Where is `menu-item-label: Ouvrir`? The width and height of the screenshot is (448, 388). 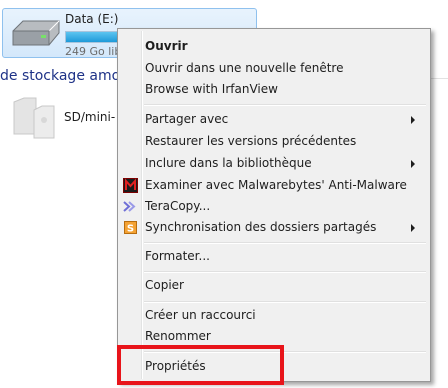 menu-item-label: Ouvrir is located at coordinates (166, 46).